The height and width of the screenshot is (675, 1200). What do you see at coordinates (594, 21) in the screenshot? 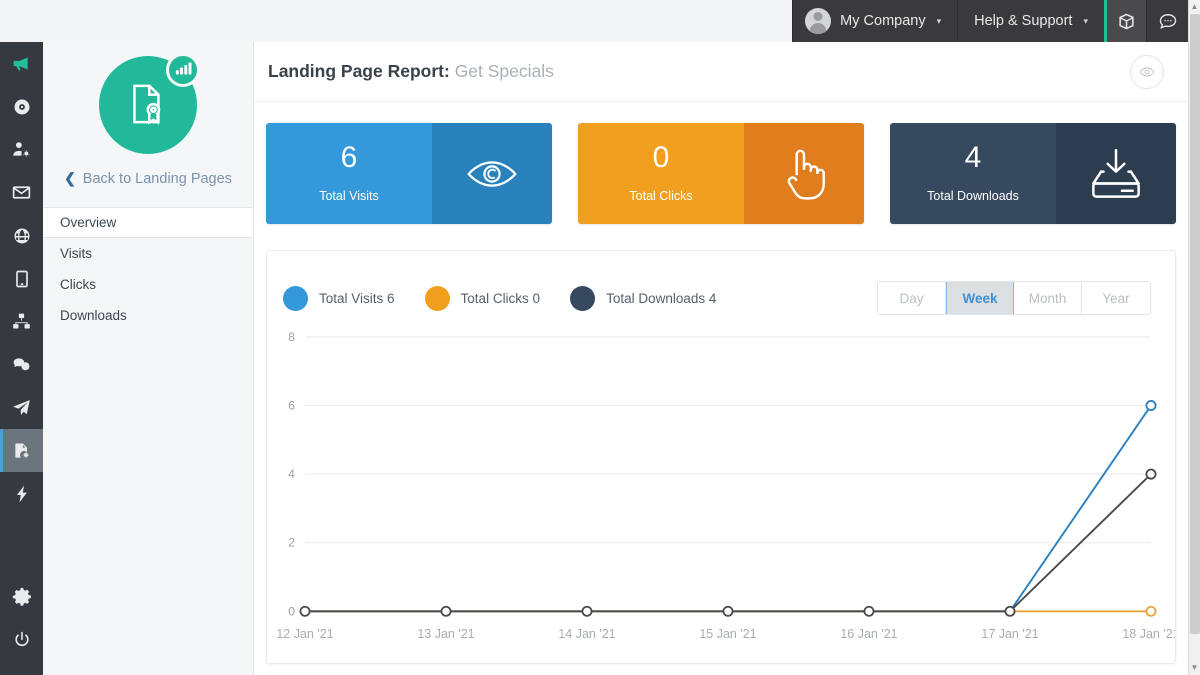
I see `top-bar: My Company ▾ Help & Support ▾` at bounding box center [594, 21].